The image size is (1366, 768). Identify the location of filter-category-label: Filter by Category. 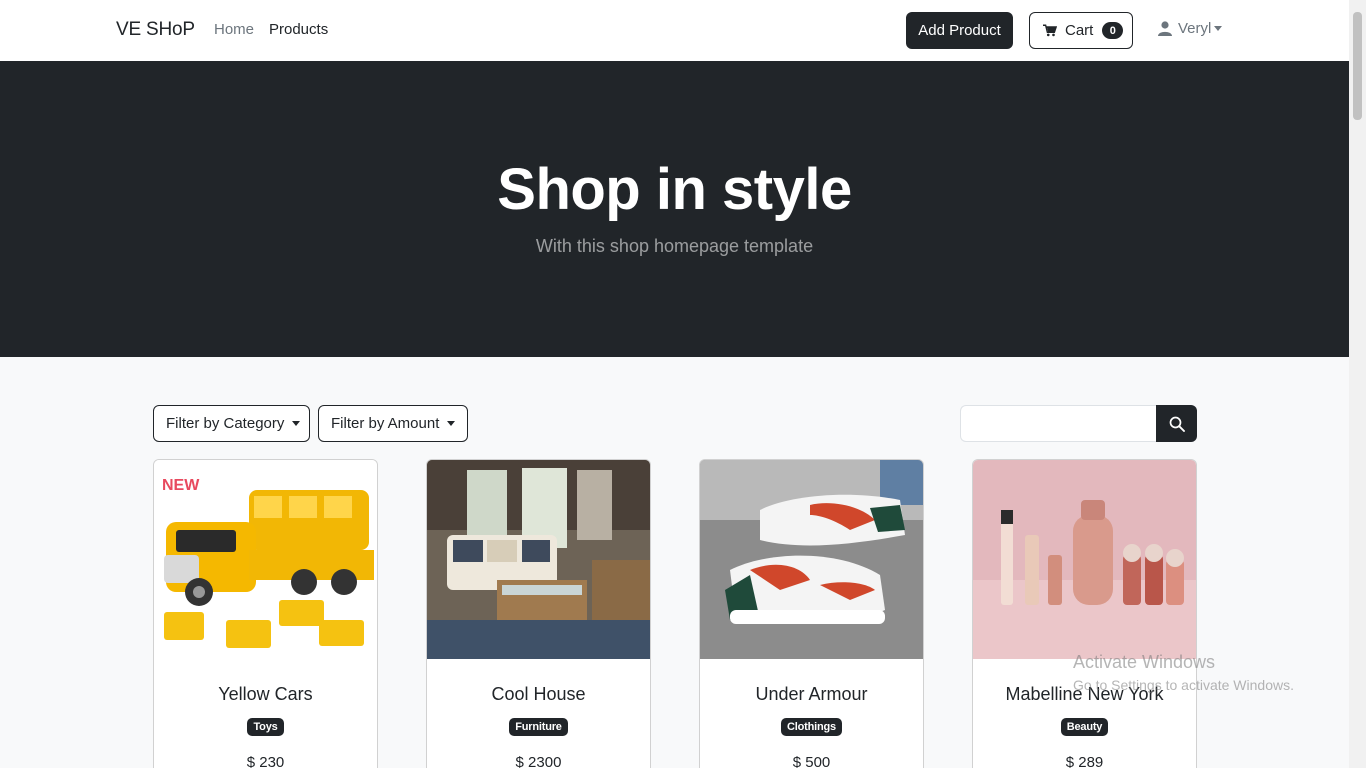
(225, 423).